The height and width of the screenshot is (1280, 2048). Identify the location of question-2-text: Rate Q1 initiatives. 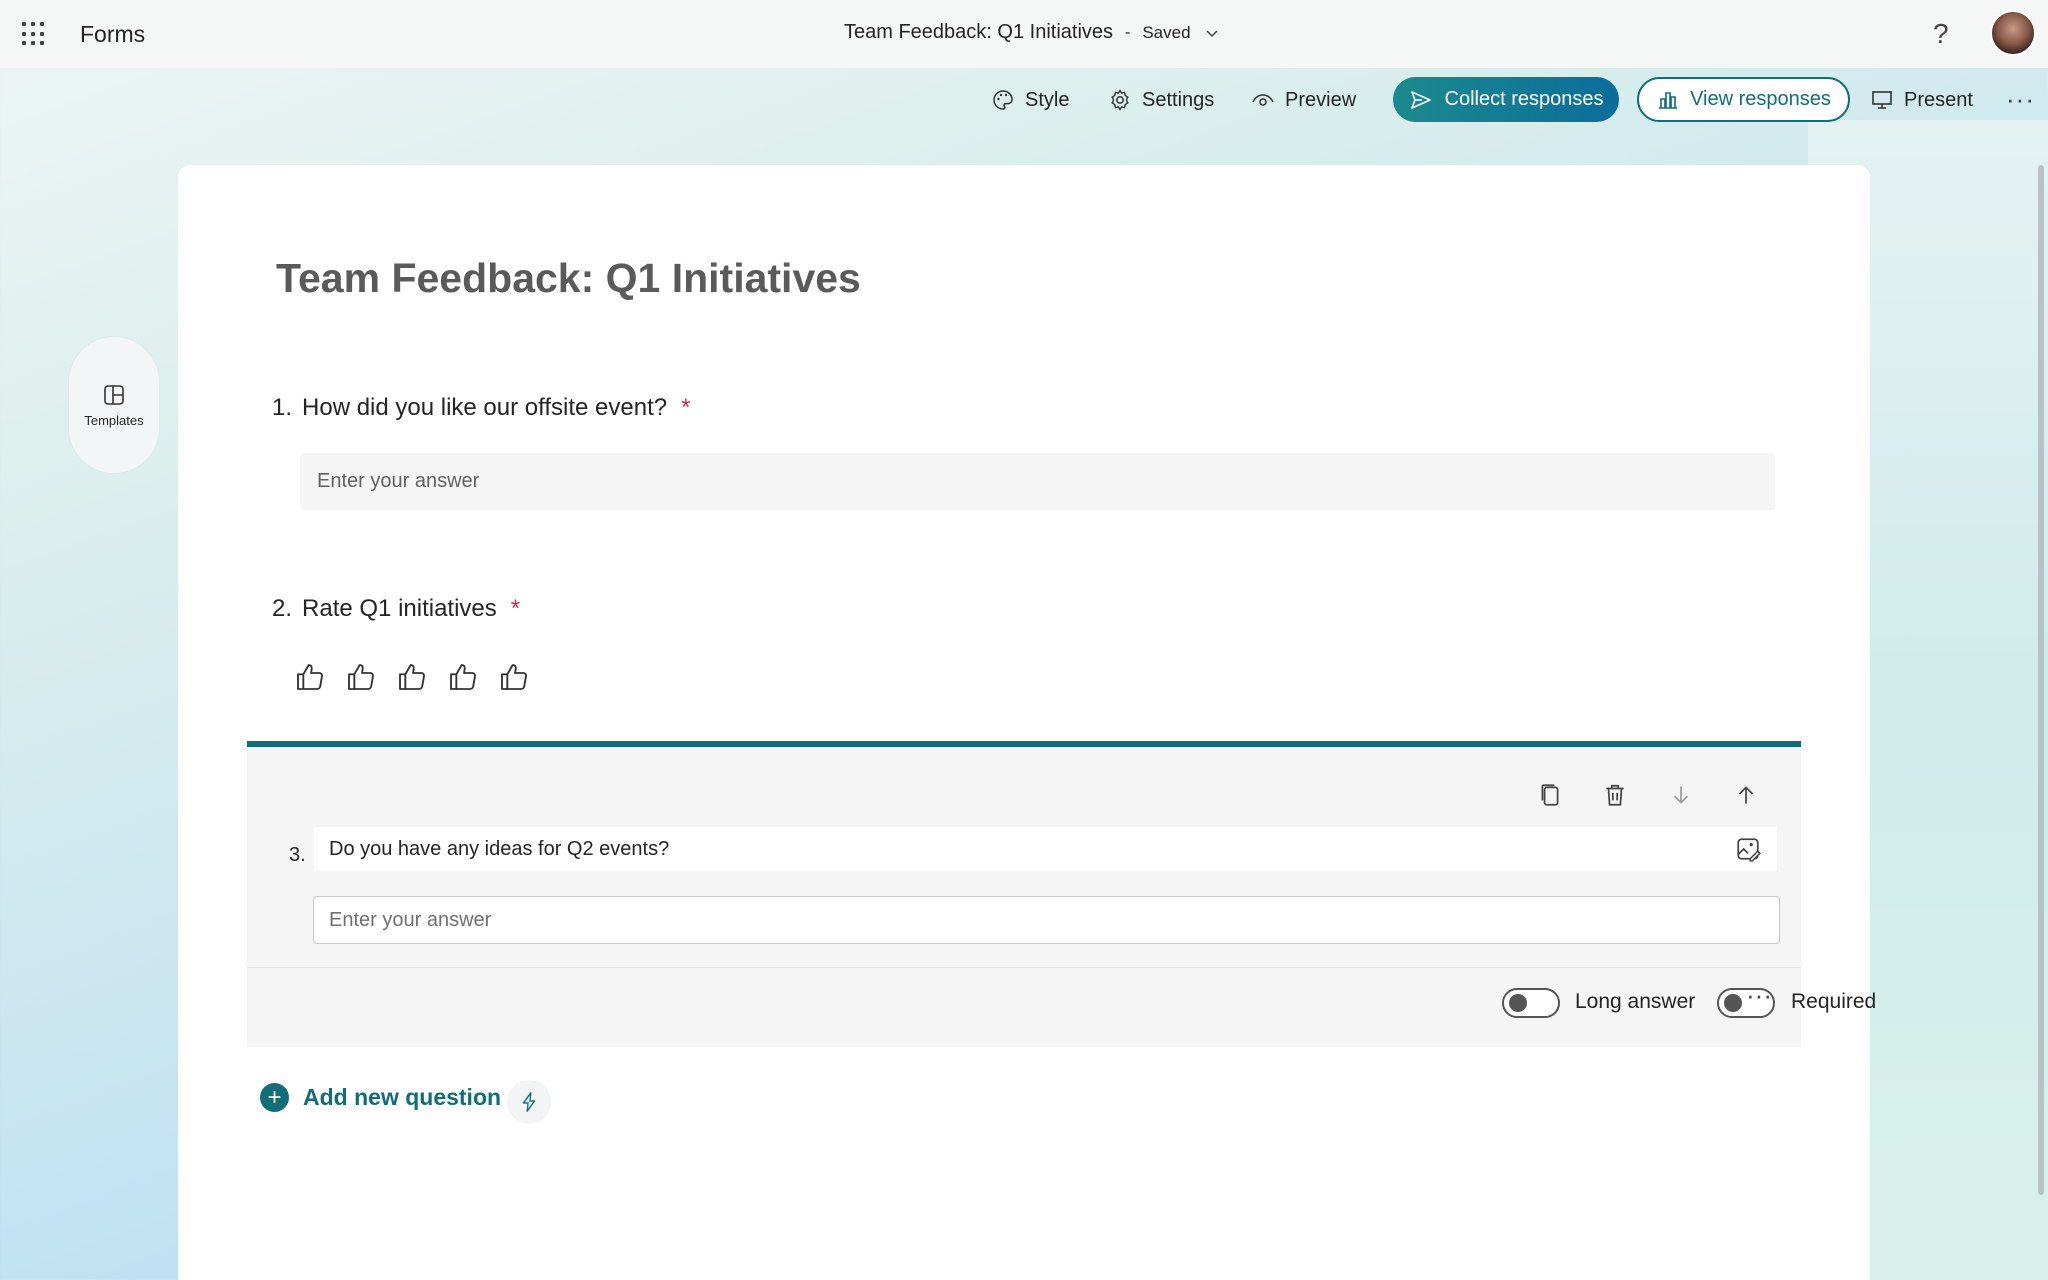
(399, 608).